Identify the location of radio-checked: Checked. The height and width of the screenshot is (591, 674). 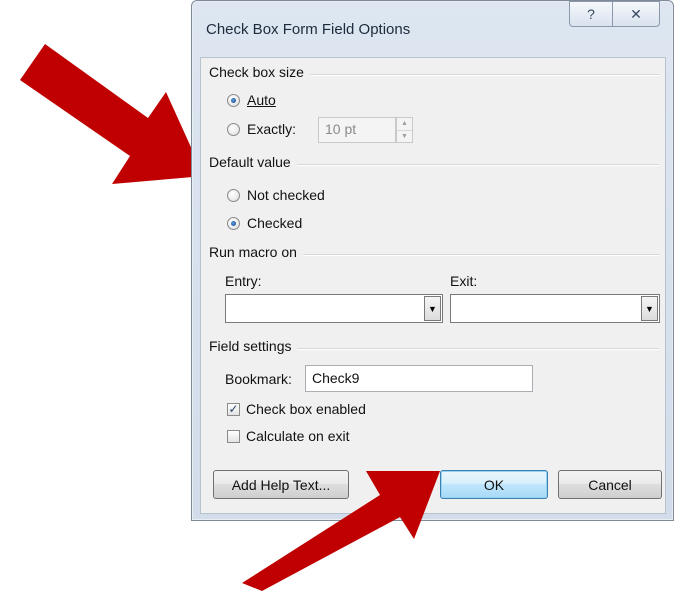
(264, 223).